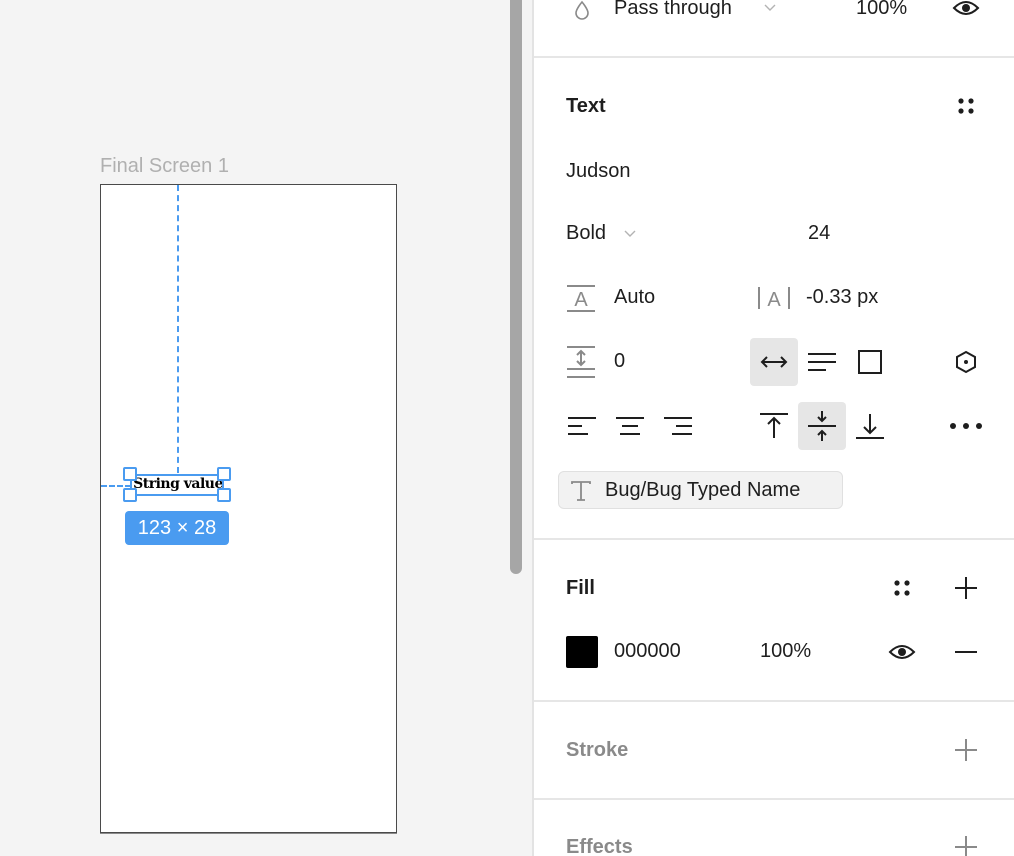 This screenshot has width=1014, height=856. Describe the element at coordinates (116, 486) in the screenshot. I see `horizontal-distance-guide` at that location.